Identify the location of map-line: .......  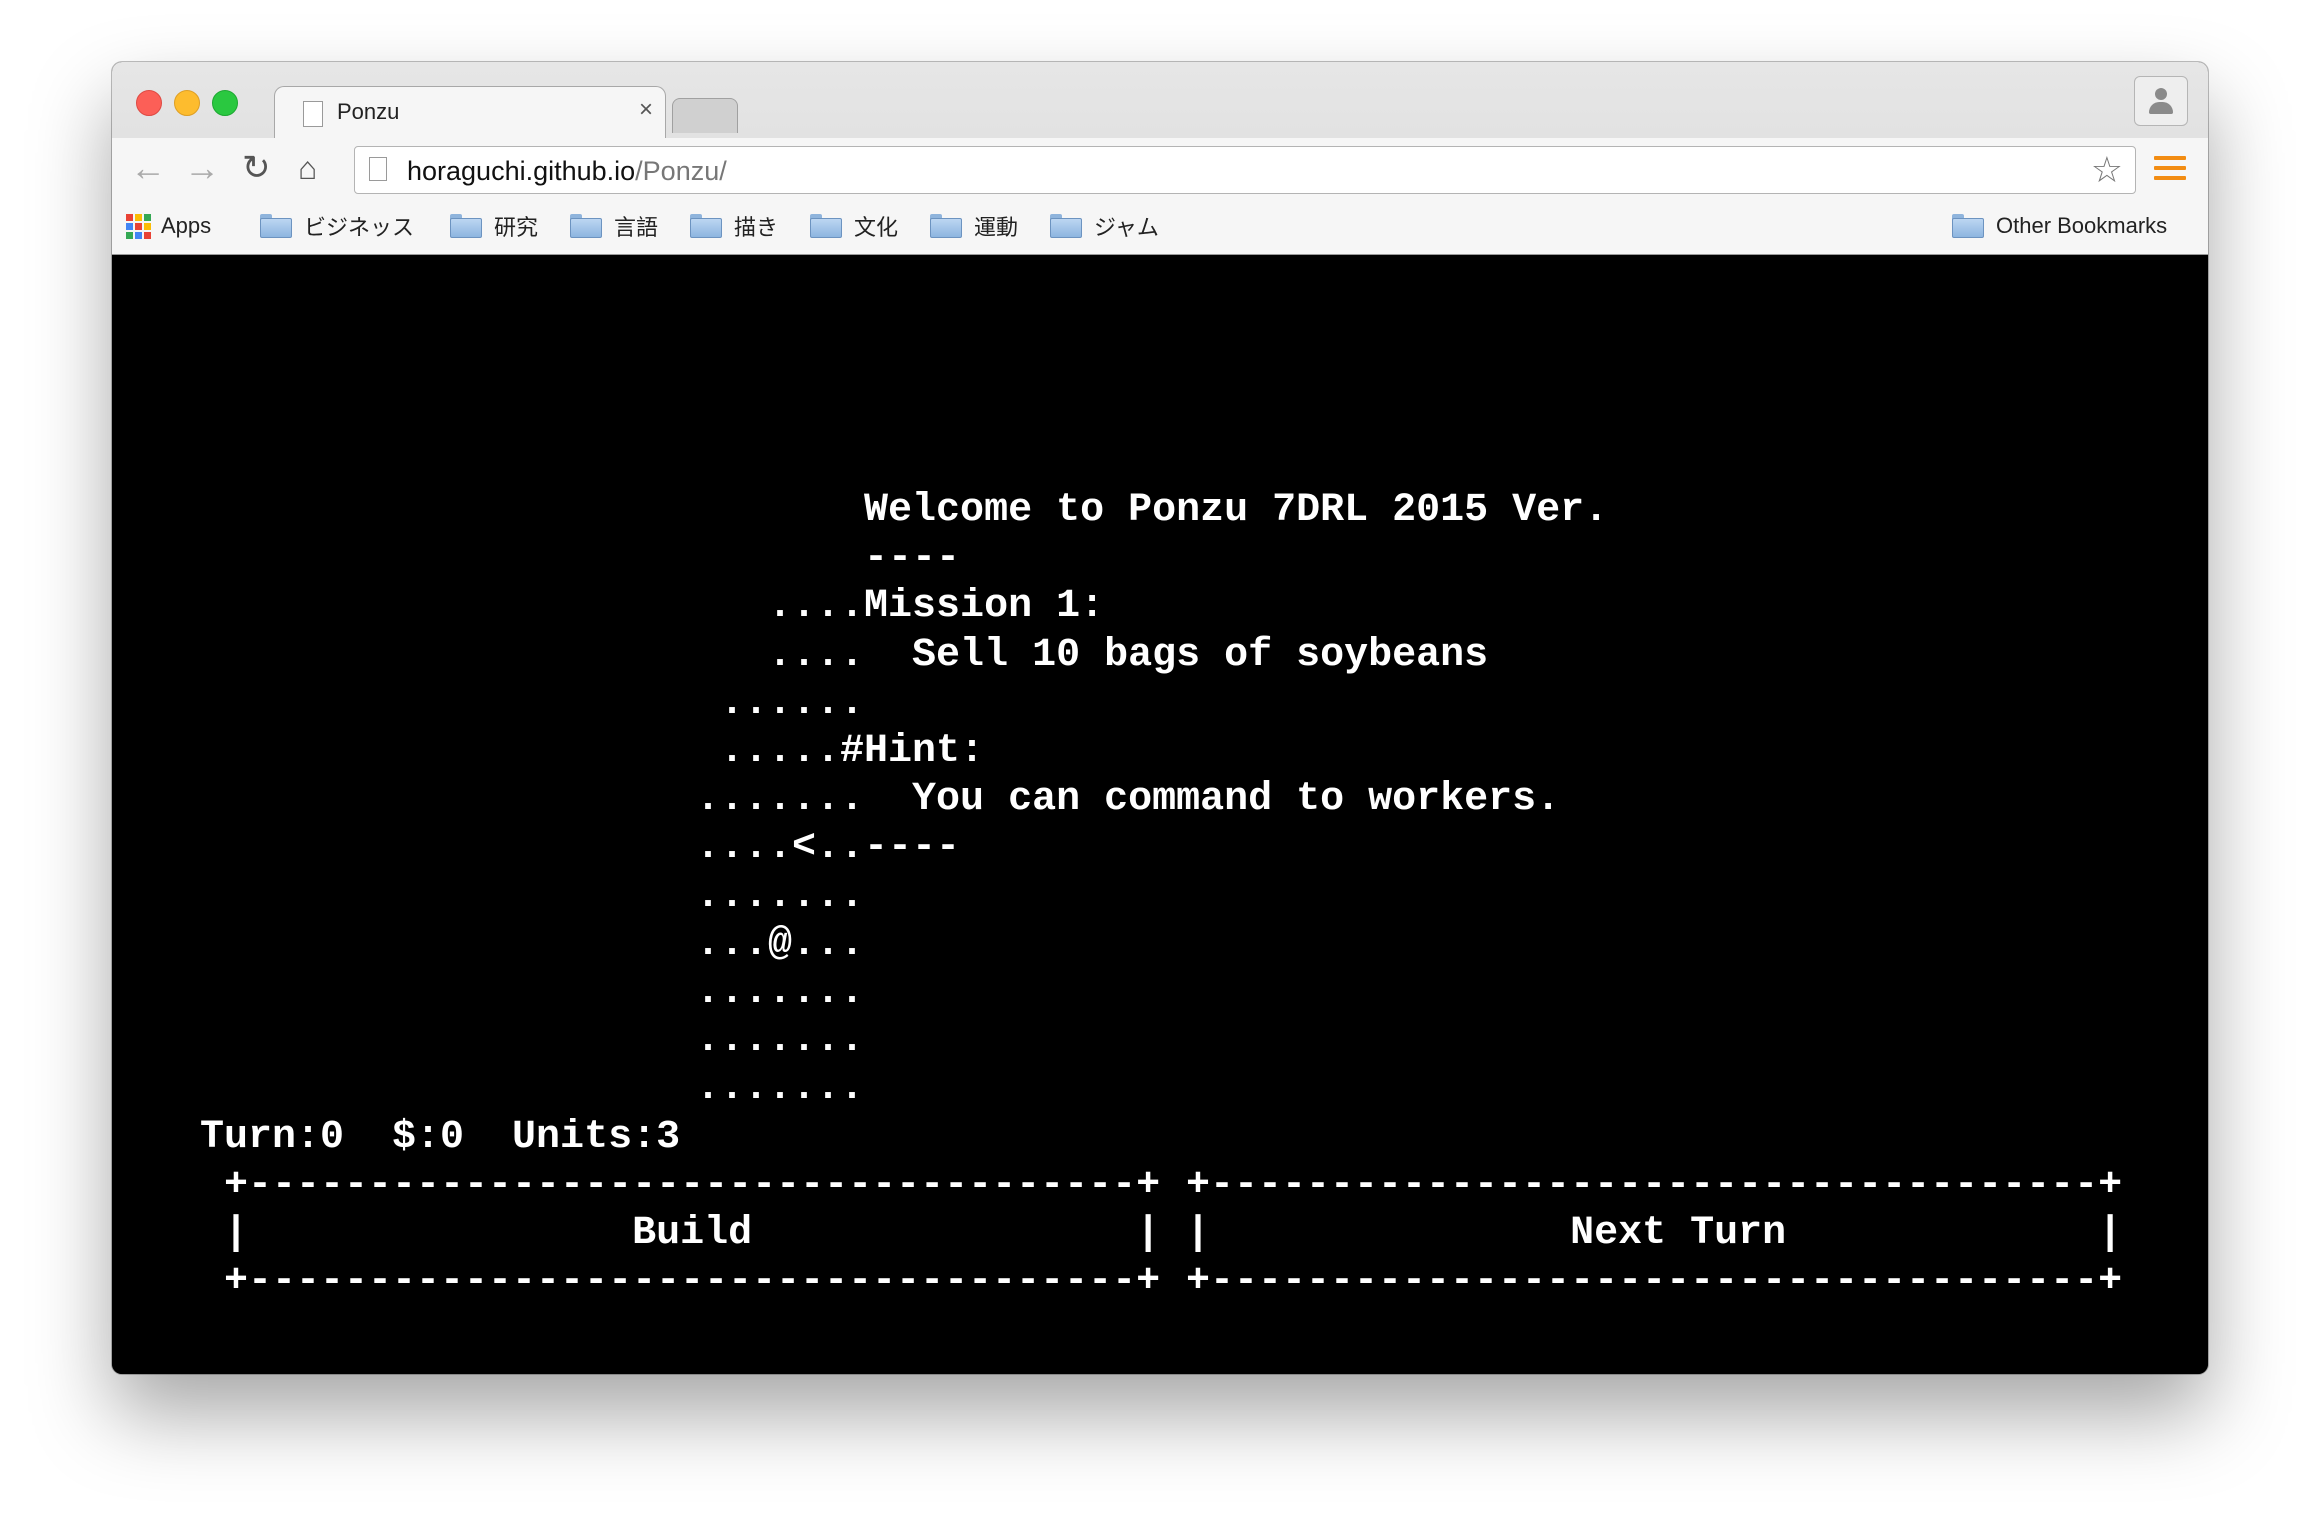
(732, 703).